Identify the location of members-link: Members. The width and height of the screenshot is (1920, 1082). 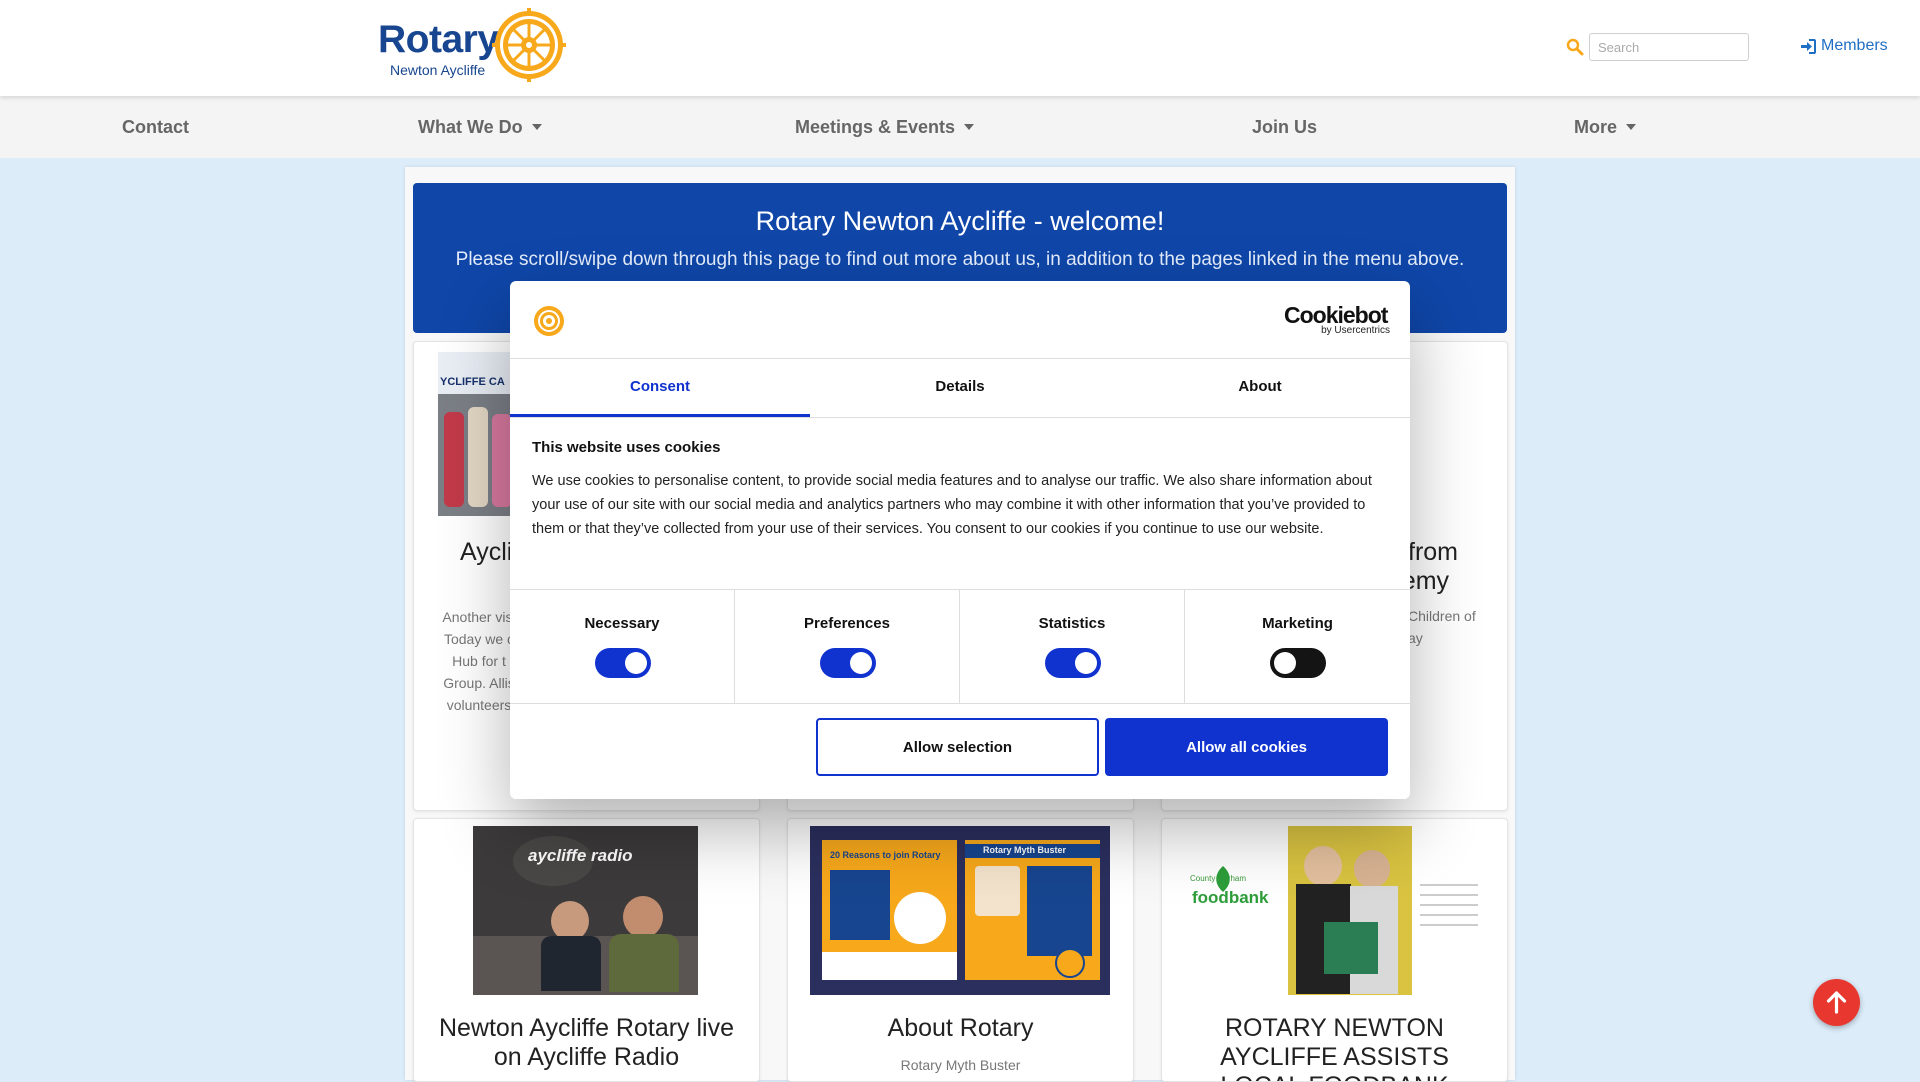
(1844, 46).